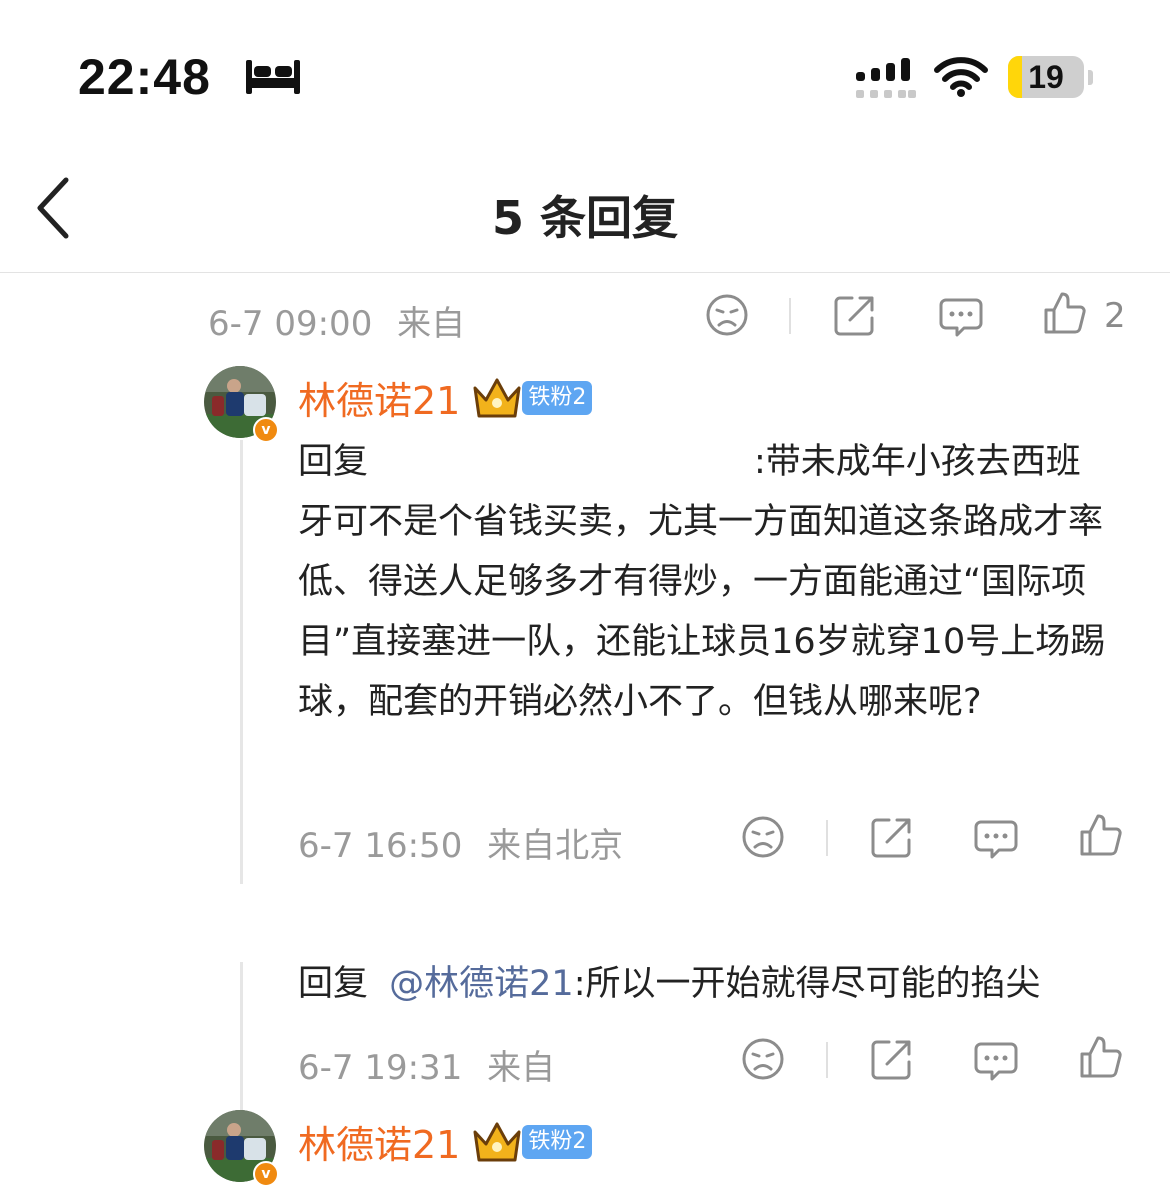  What do you see at coordinates (961, 77) in the screenshot?
I see `wifi-icon` at bounding box center [961, 77].